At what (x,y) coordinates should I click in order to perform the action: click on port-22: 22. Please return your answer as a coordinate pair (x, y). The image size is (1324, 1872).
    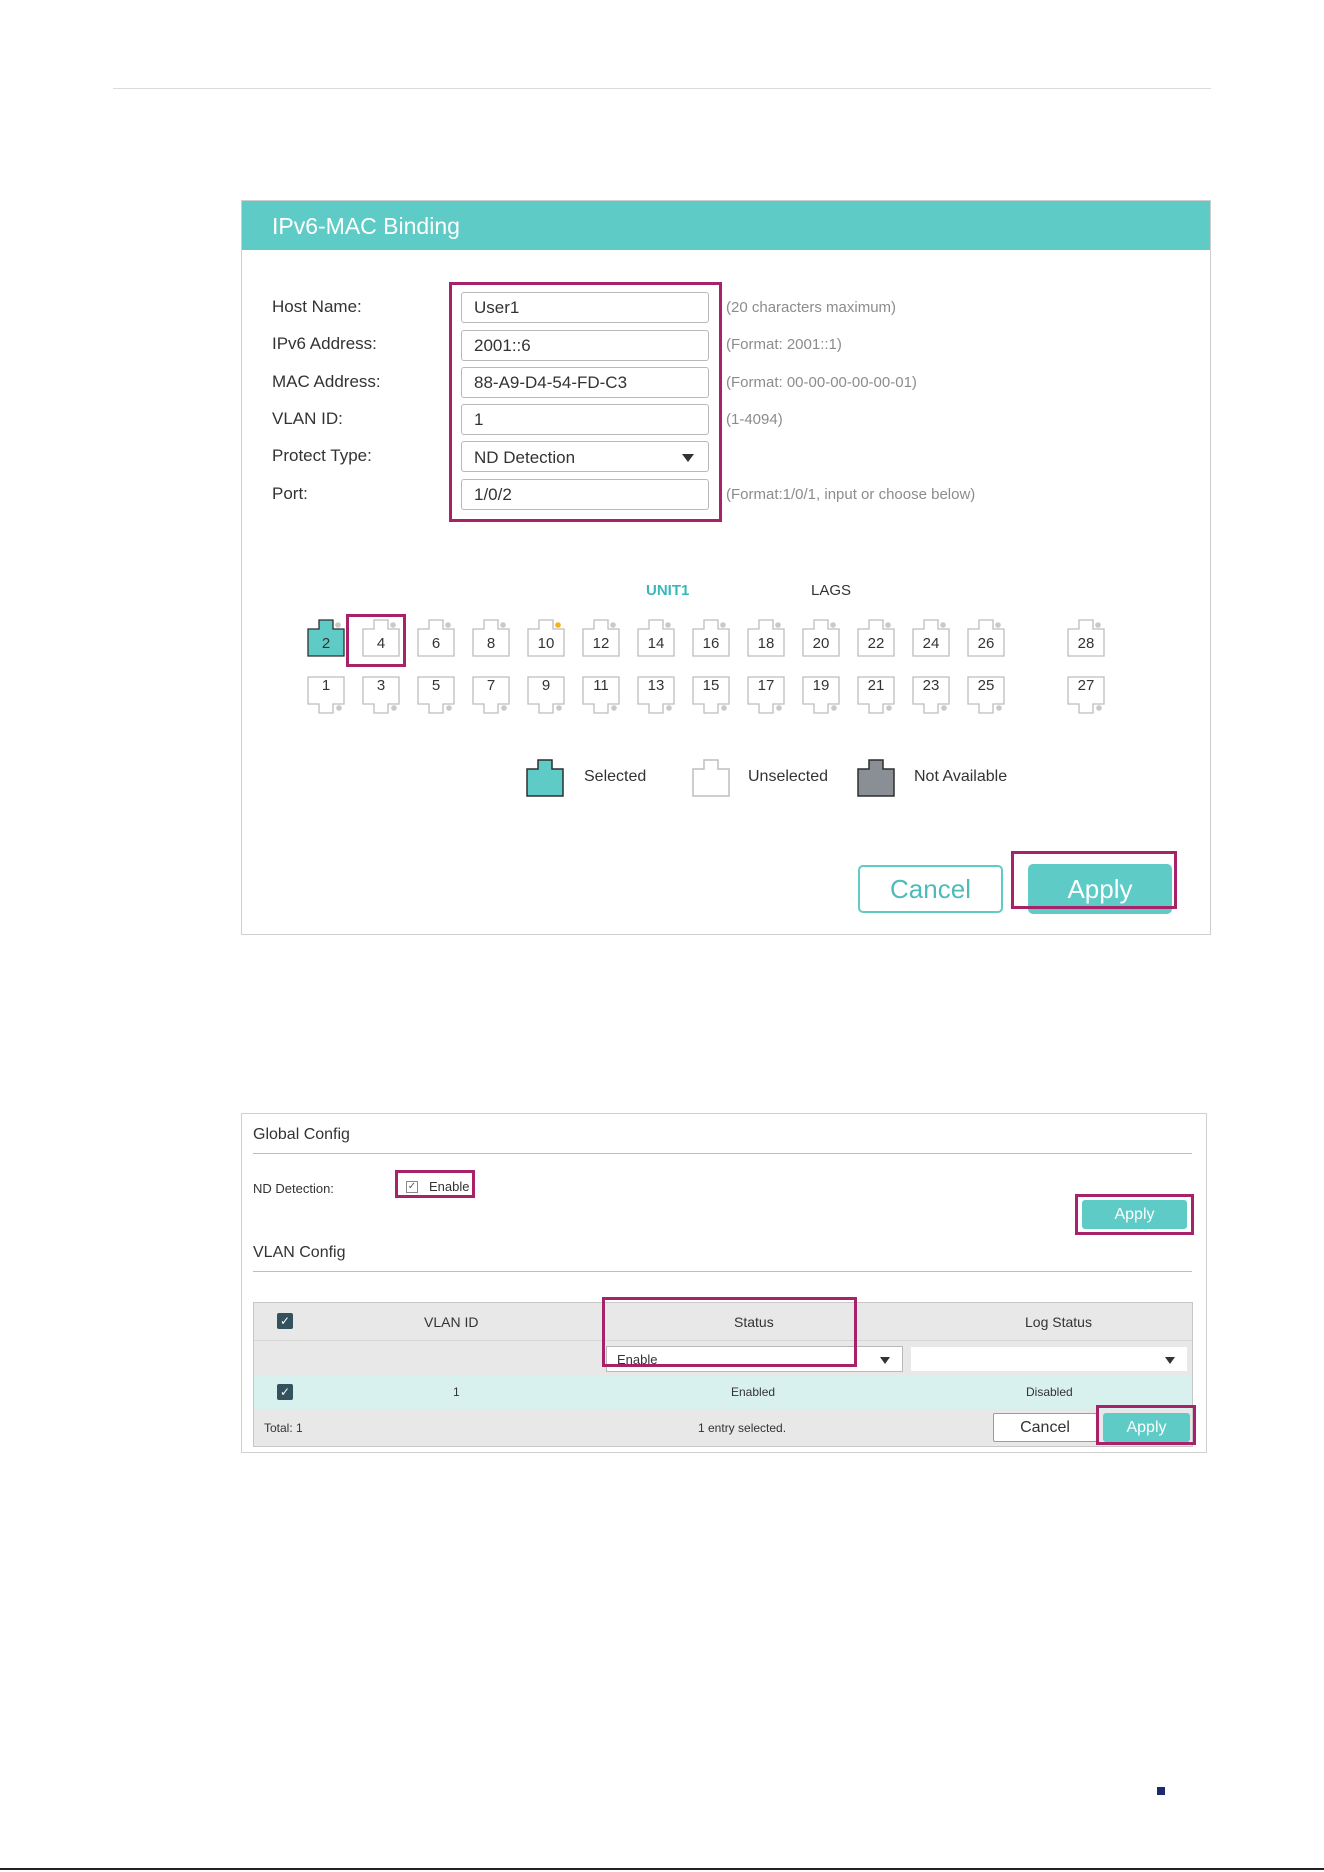
    Looking at the image, I should click on (876, 638).